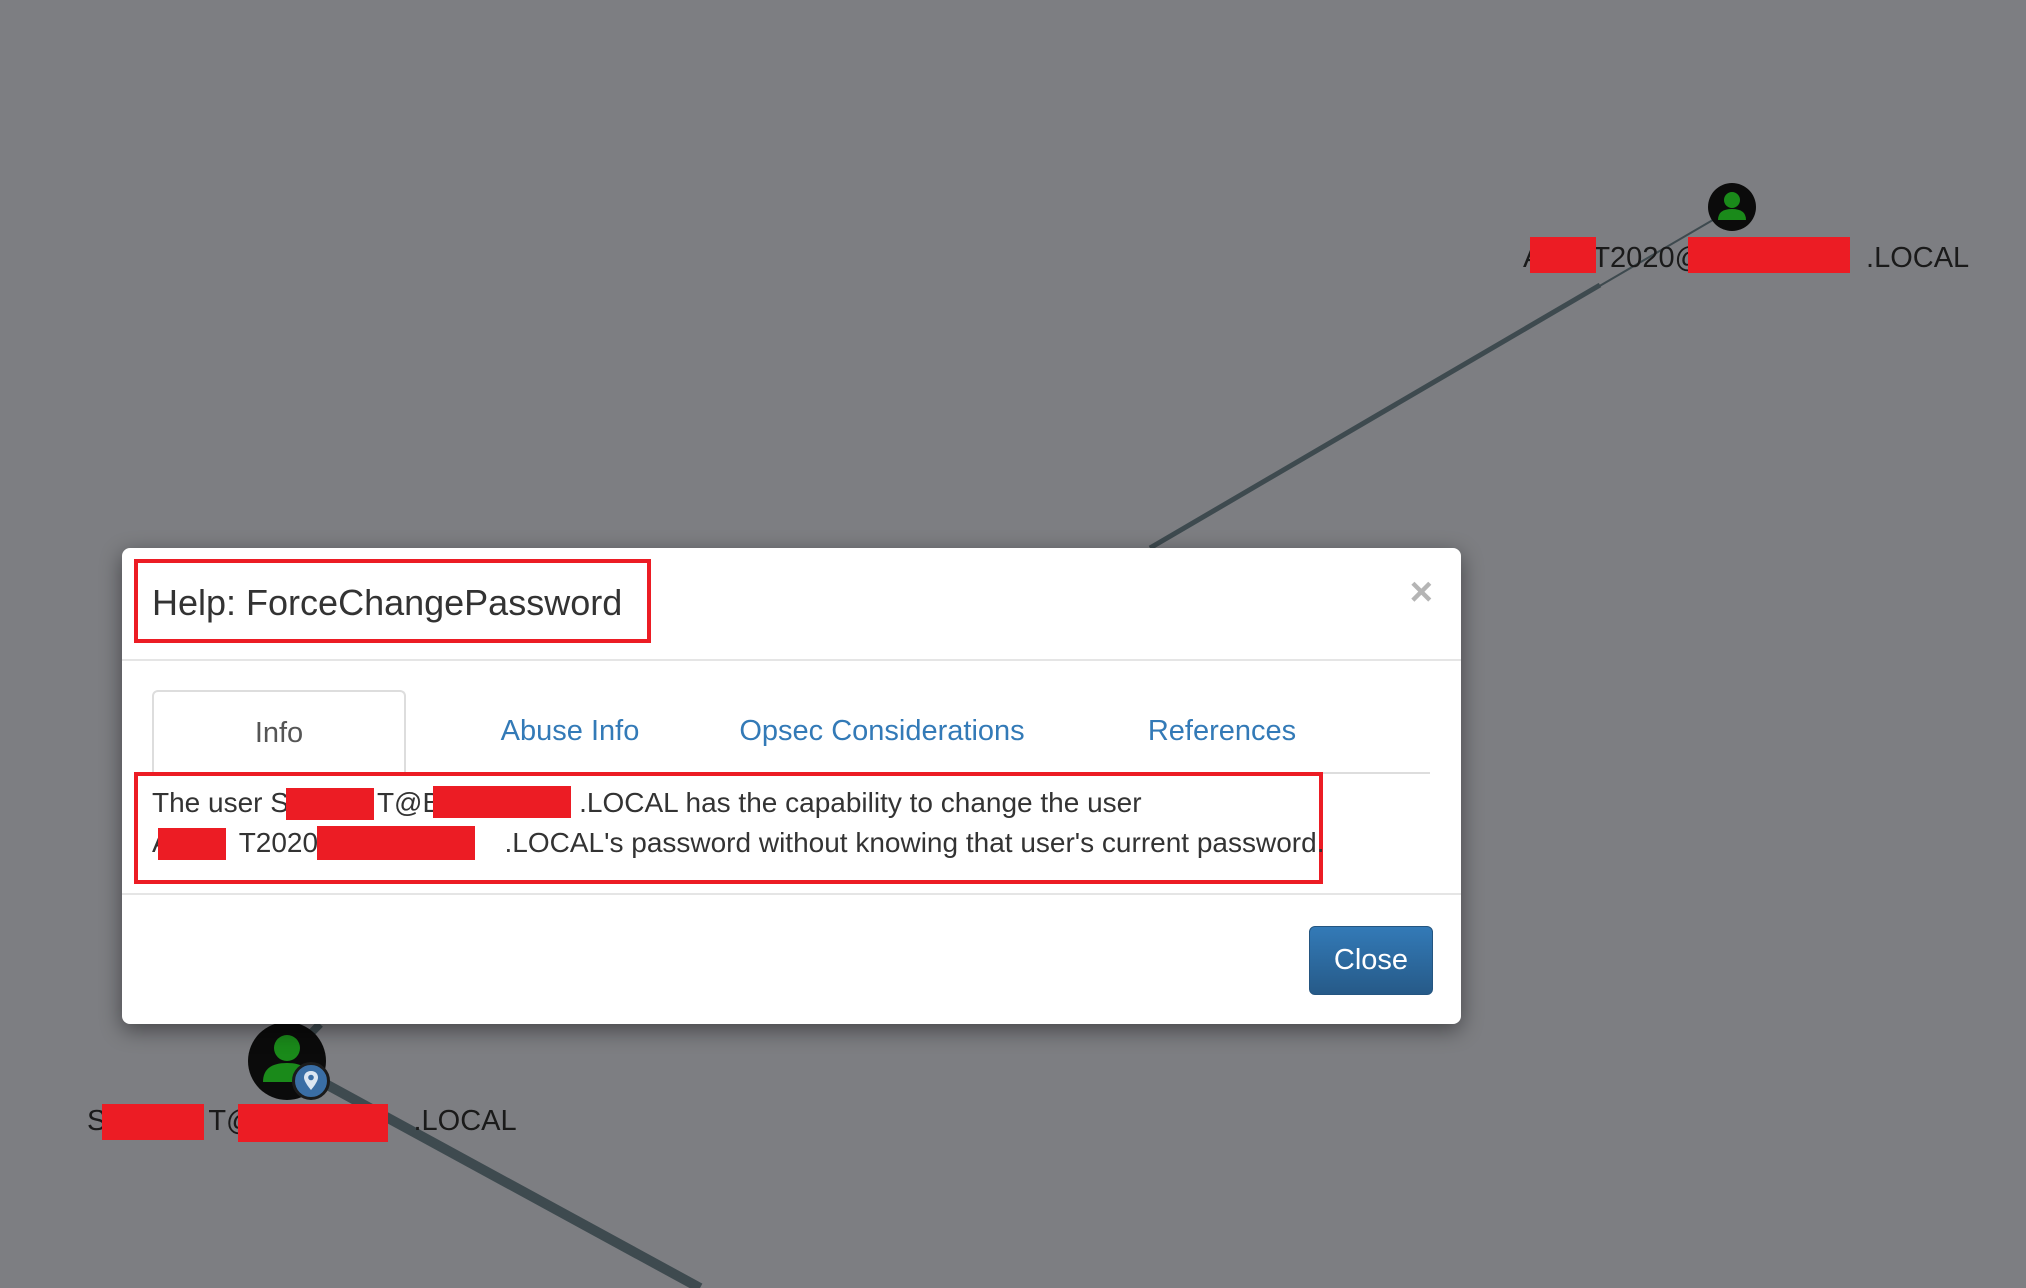 This screenshot has width=2026, height=1288. Describe the element at coordinates (791, 894) in the screenshot. I see `modal-footer-divider` at that location.